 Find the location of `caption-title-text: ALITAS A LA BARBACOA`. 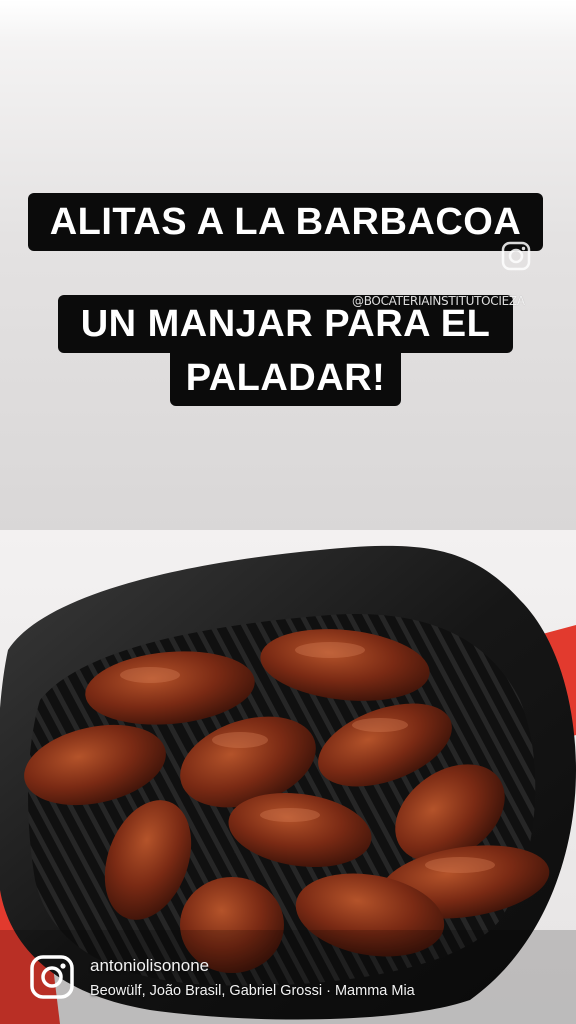

caption-title-text: ALITAS A LA BARBACOA is located at coordinates (285, 221).